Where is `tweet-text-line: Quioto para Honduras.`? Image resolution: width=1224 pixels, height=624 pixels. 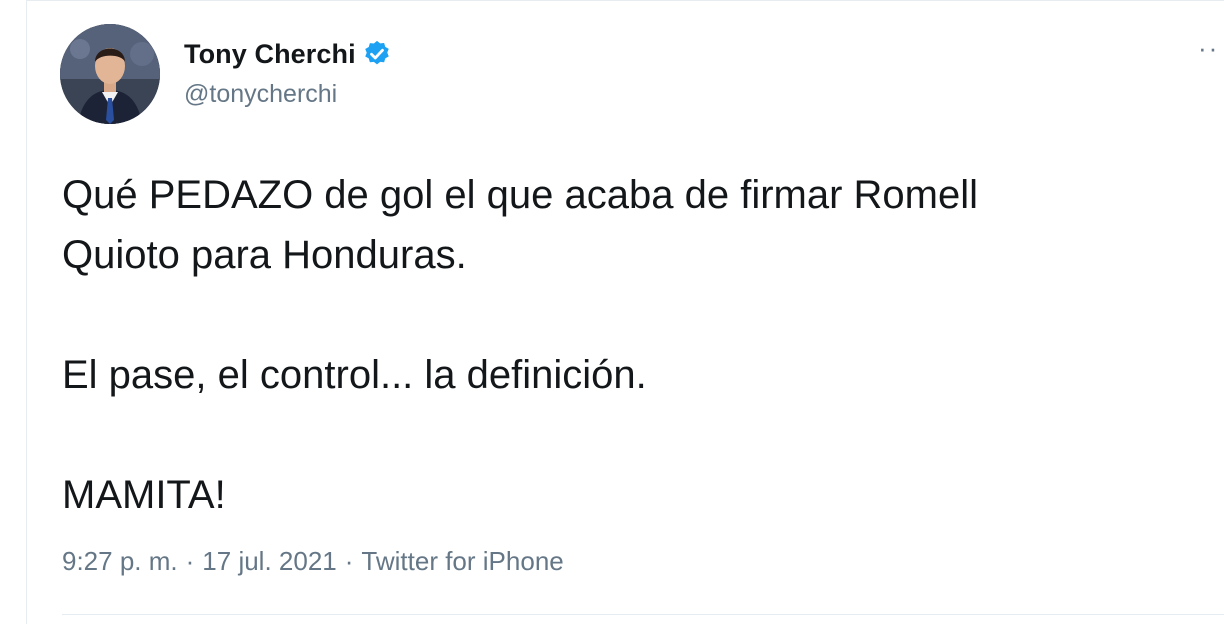
tweet-text-line: Quioto para Honduras. is located at coordinates (264, 255).